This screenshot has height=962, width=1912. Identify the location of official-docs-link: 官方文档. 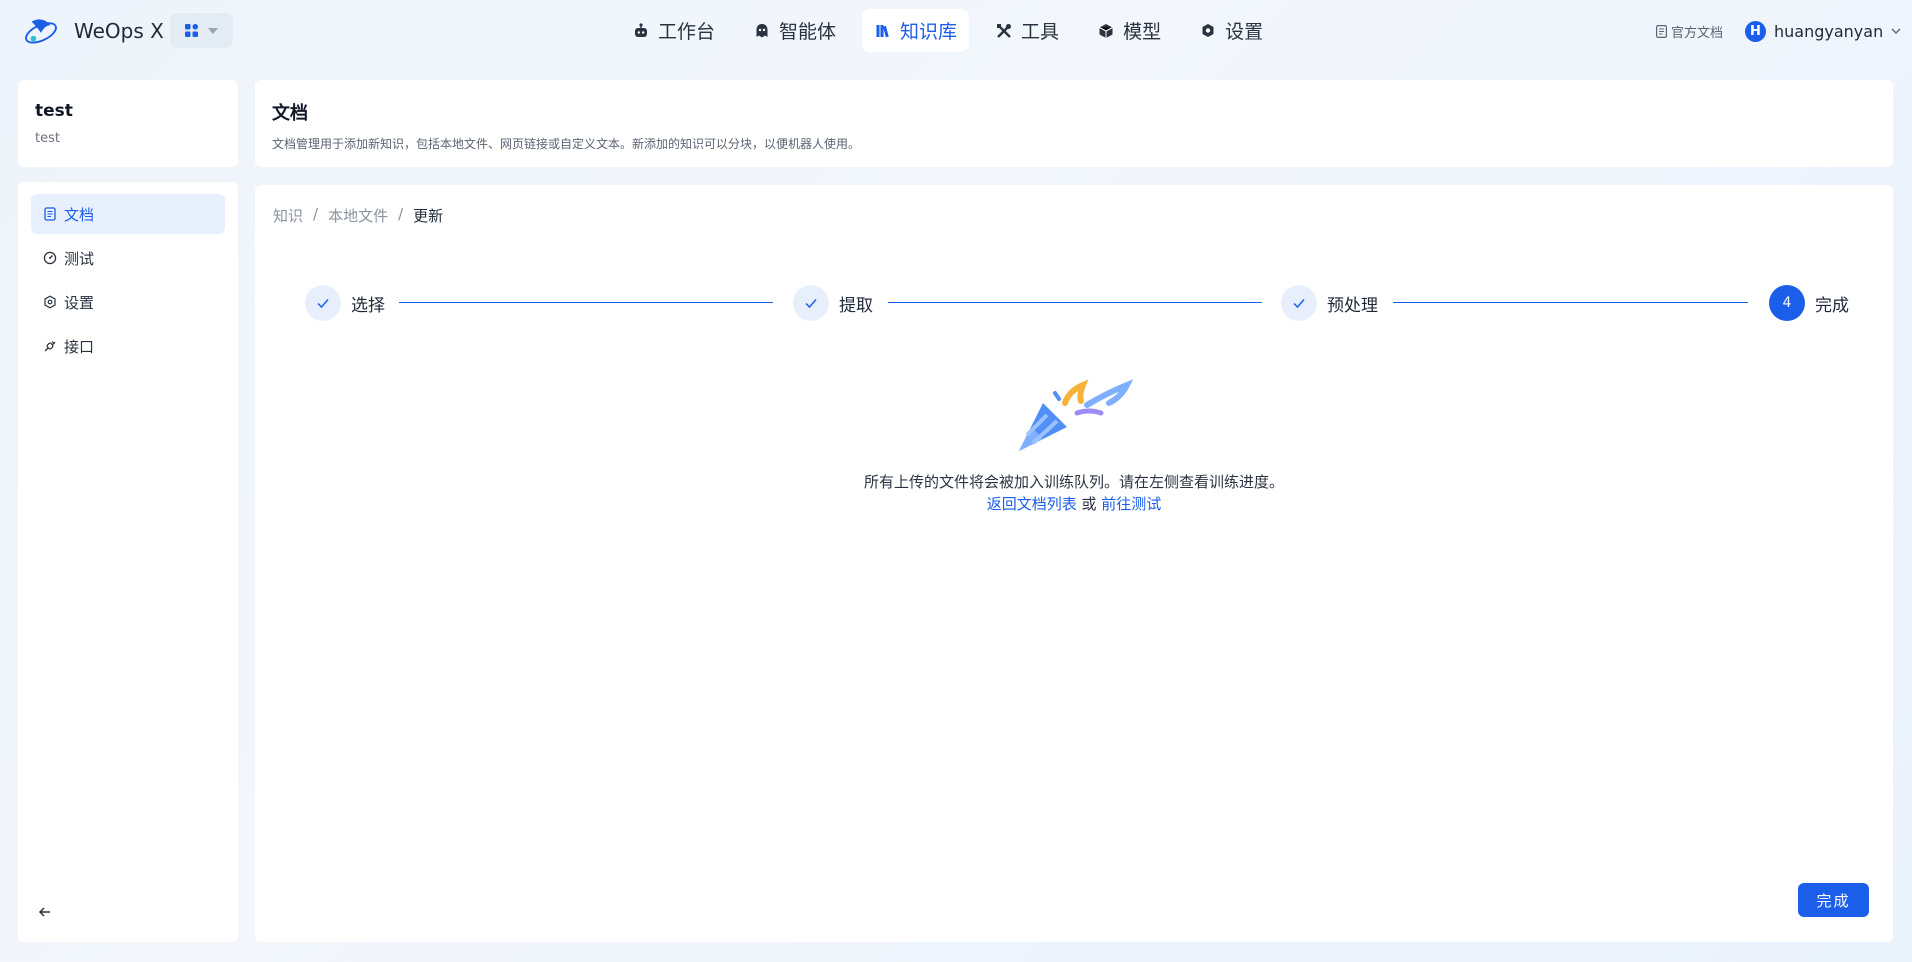
(1689, 31).